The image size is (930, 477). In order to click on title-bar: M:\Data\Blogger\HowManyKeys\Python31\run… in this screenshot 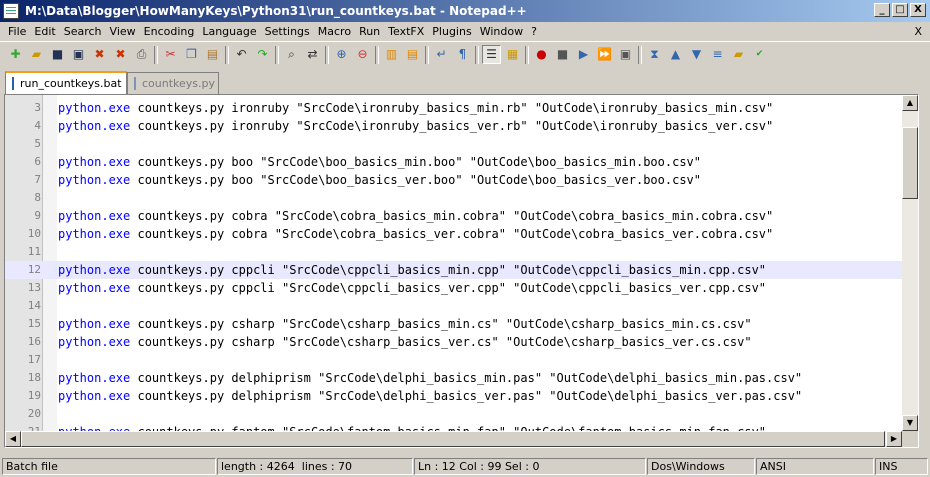, I will do `click(465, 11)`.